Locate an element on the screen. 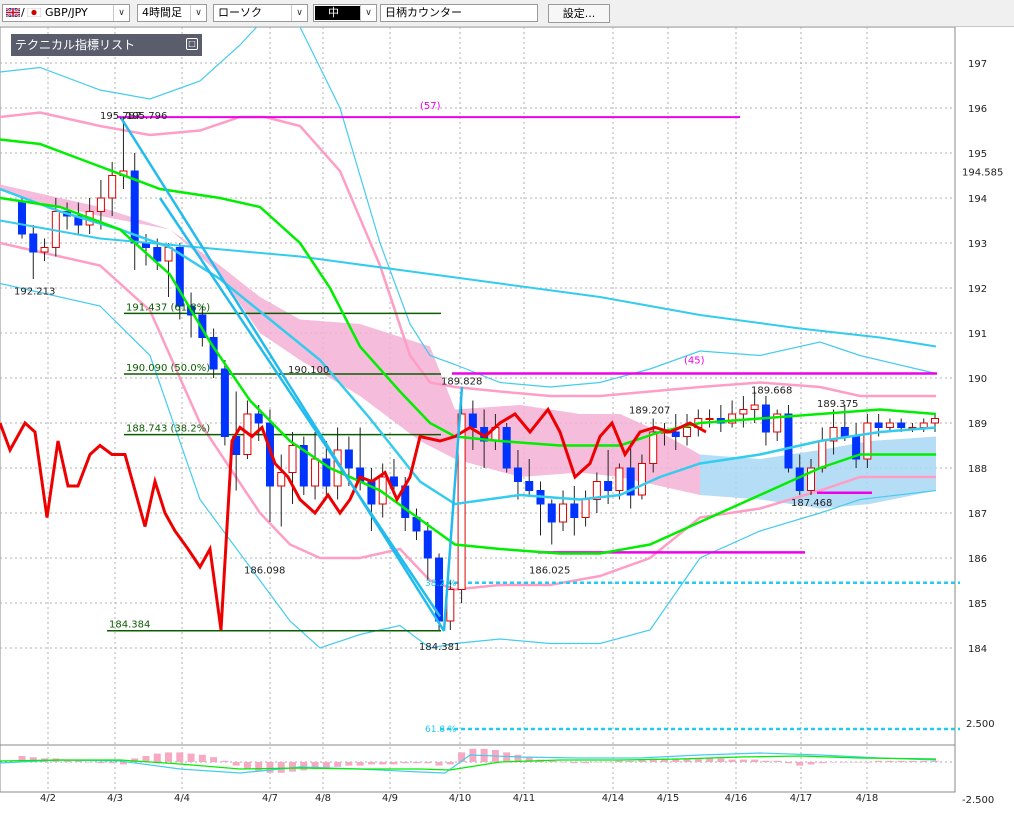 This screenshot has height=819, width=1014. timeframe-select: 4時間足 ∨ is located at coordinates (172, 13).